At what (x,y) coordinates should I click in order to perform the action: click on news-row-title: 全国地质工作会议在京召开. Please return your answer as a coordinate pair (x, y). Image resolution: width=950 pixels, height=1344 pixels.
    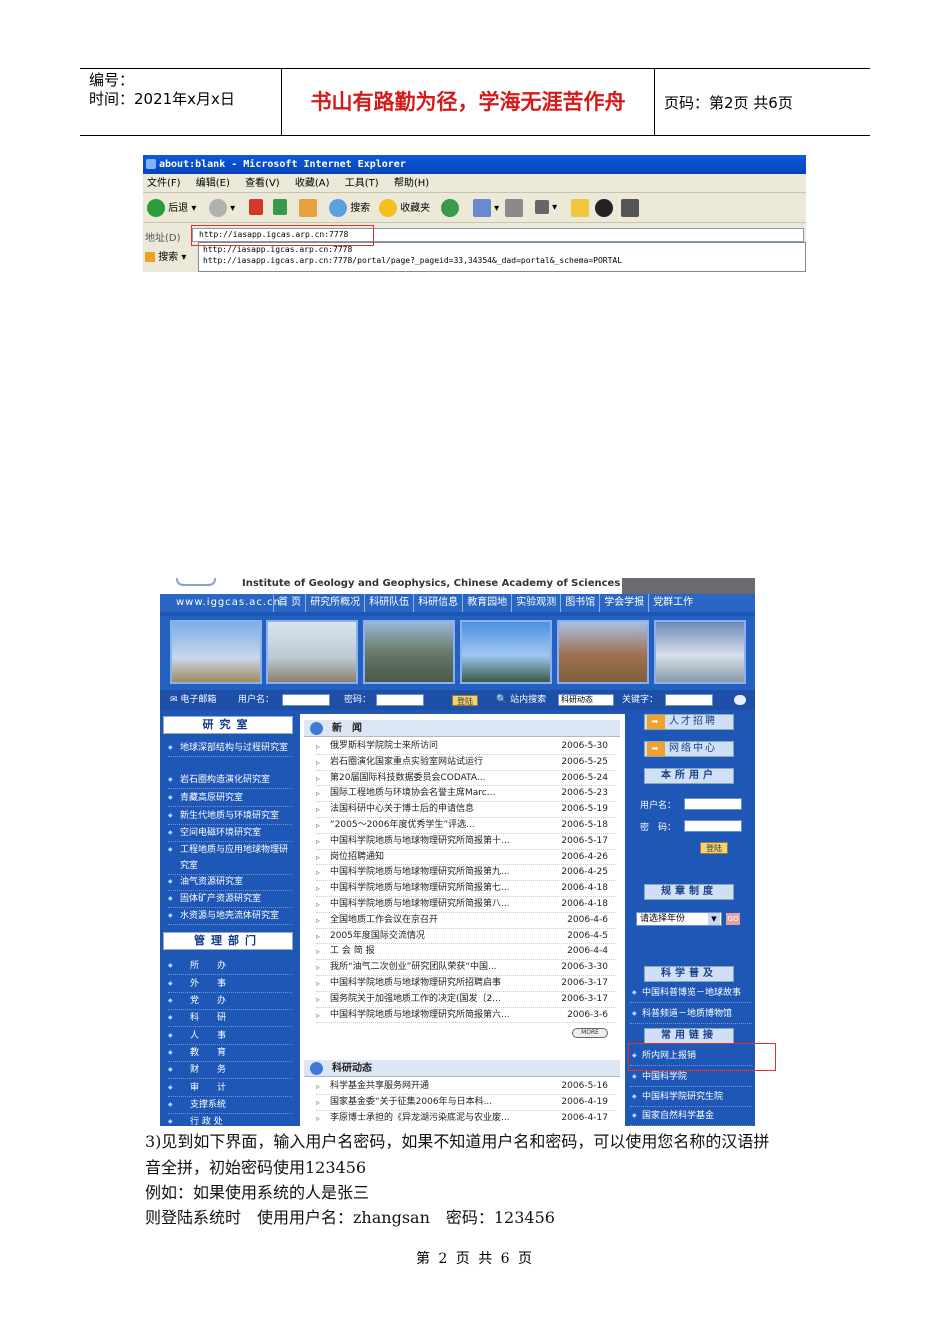
    Looking at the image, I should click on (377, 921).